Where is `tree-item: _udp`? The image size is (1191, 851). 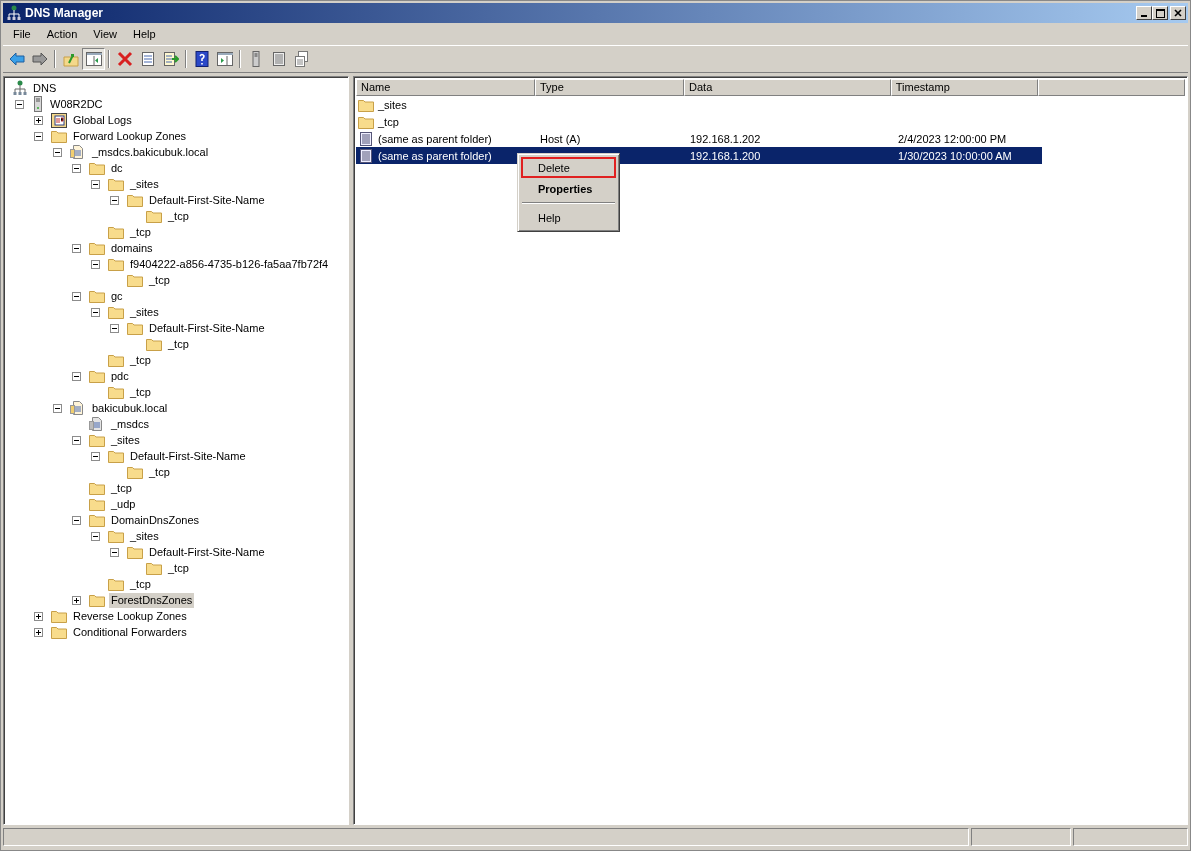
tree-item: _udp is located at coordinates (123, 504).